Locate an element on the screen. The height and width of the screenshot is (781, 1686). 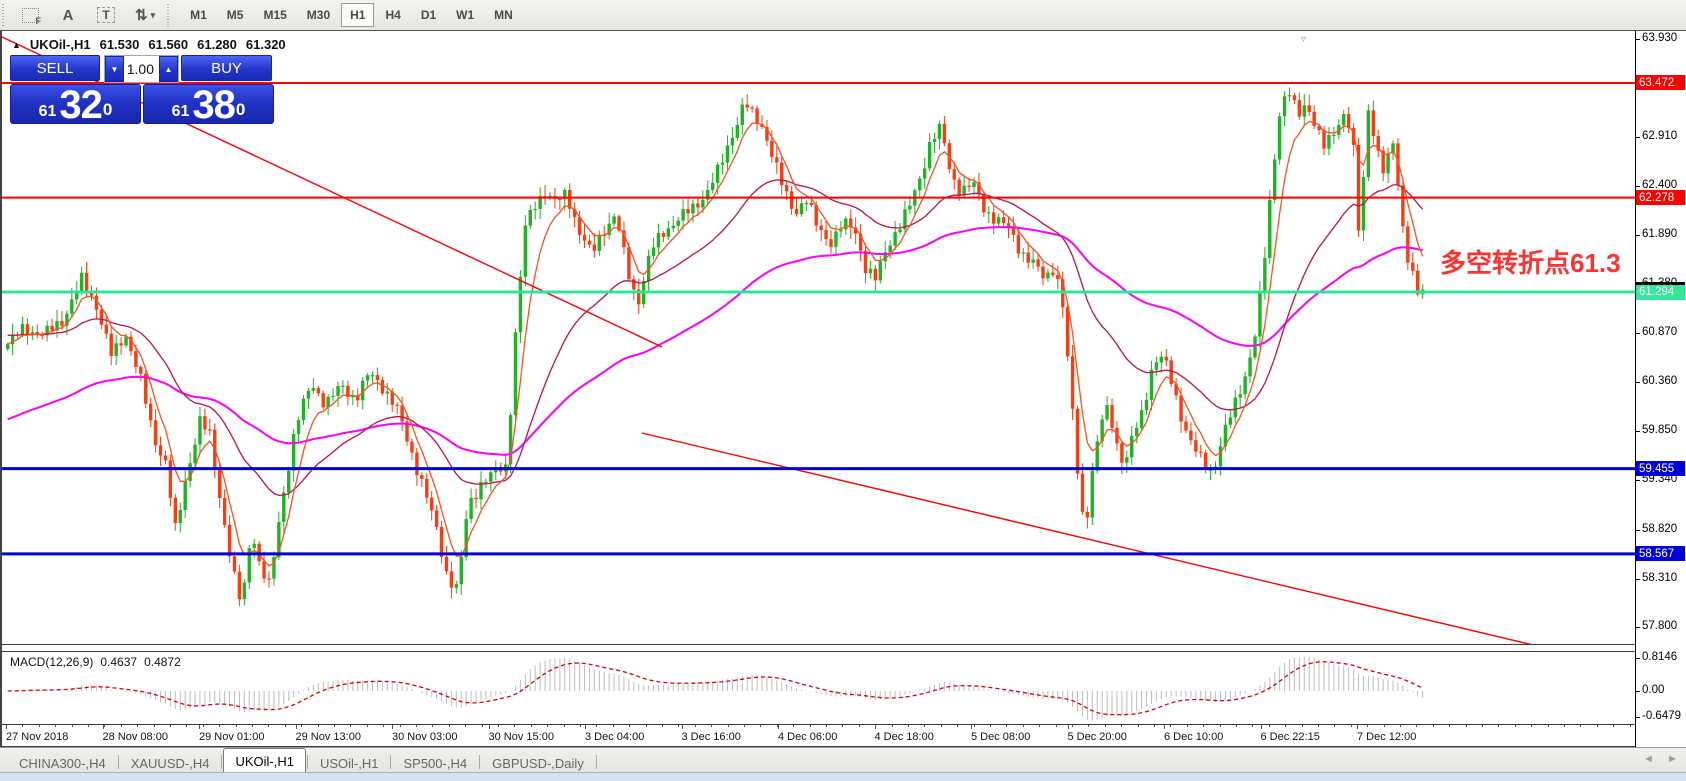
ohlc-high: 61.560 is located at coordinates (168, 44).